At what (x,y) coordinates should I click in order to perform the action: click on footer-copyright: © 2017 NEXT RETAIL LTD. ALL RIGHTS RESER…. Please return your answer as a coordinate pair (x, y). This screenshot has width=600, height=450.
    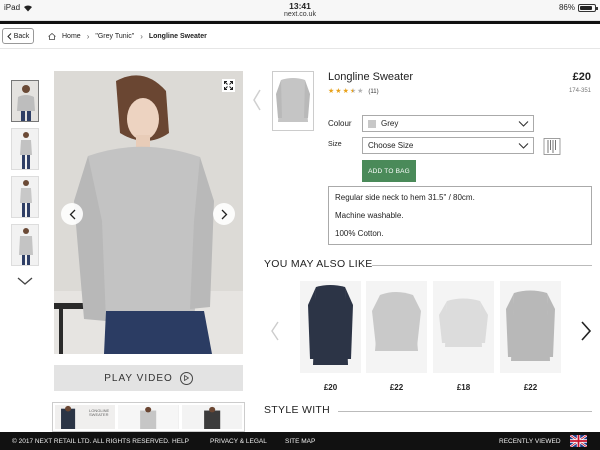
    Looking at the image, I should click on (91, 441).